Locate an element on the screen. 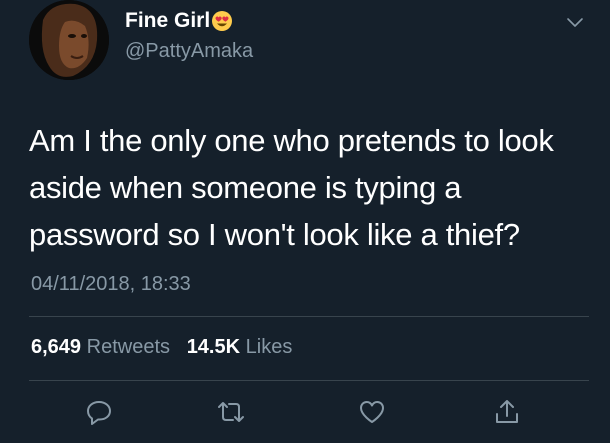  heart-icon is located at coordinates (372, 412).